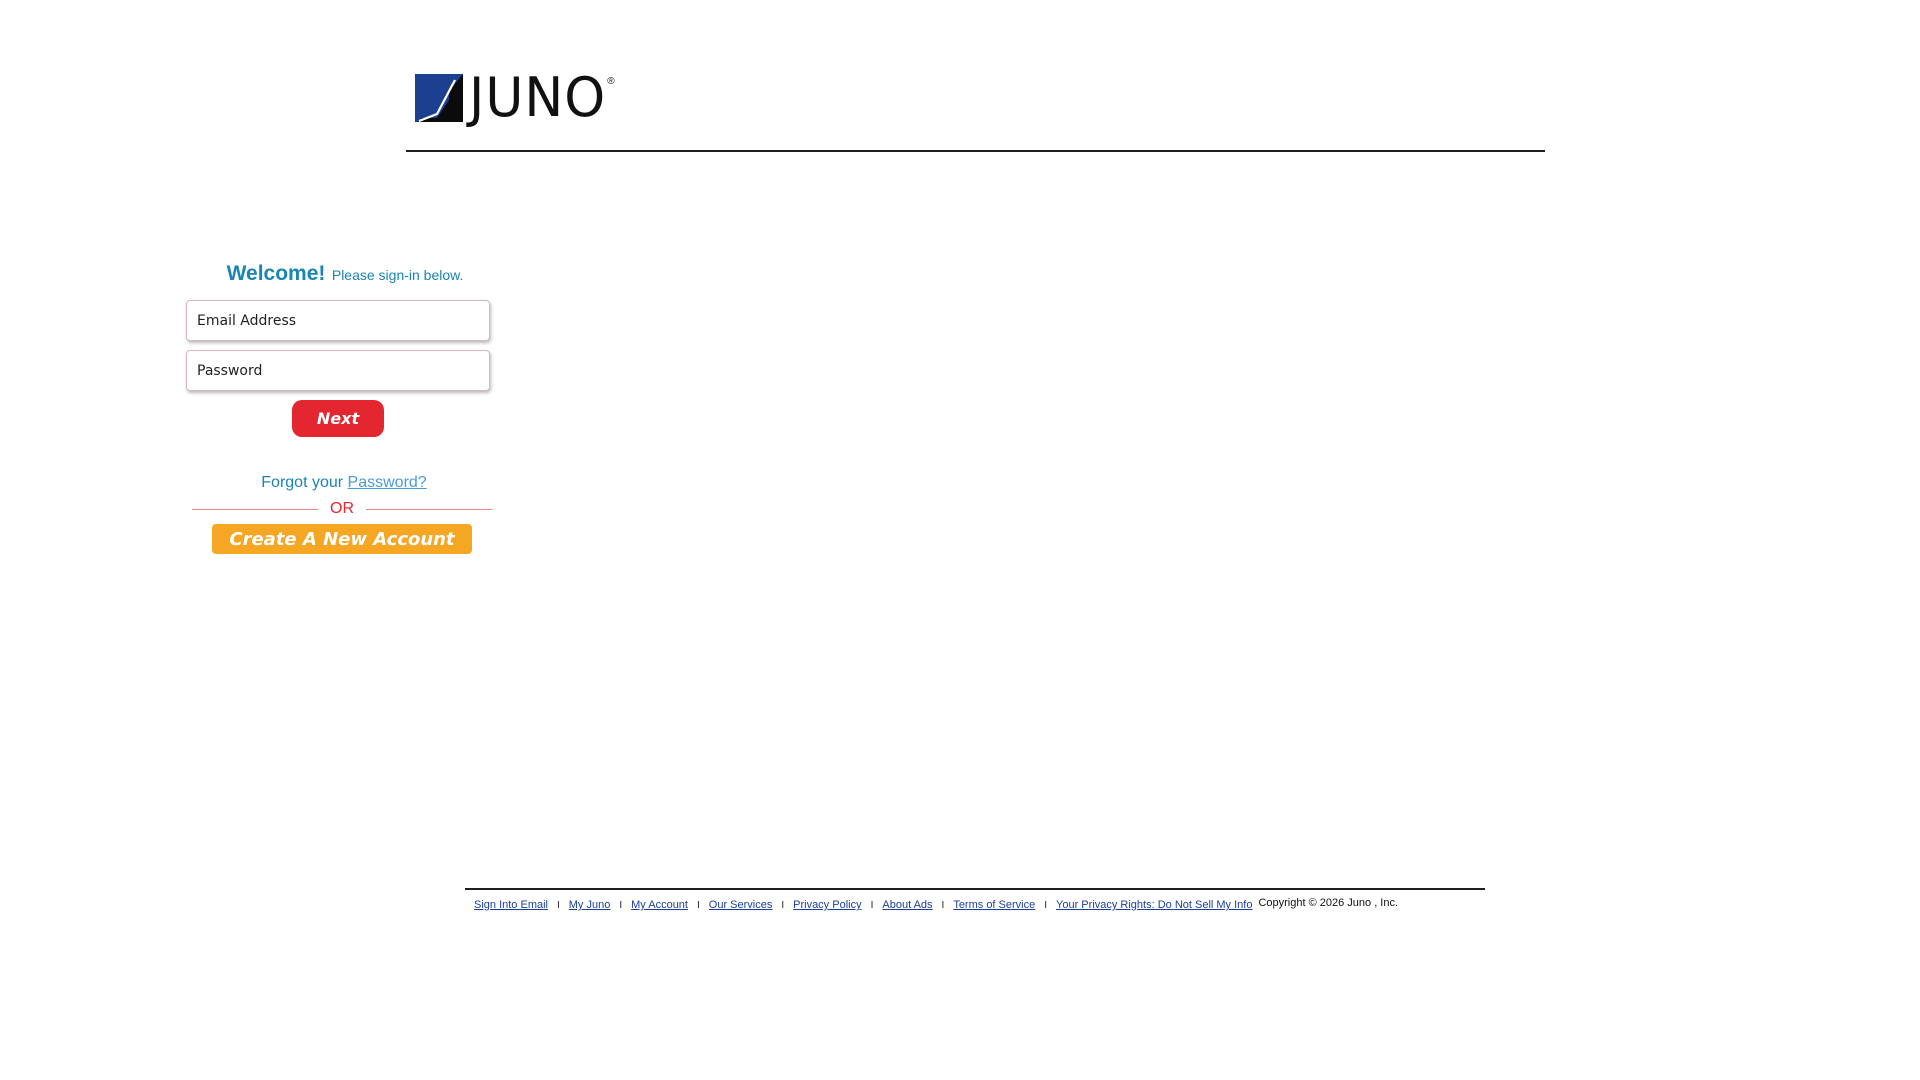  What do you see at coordinates (611, 81) in the screenshot?
I see `registered-mark: ®` at bounding box center [611, 81].